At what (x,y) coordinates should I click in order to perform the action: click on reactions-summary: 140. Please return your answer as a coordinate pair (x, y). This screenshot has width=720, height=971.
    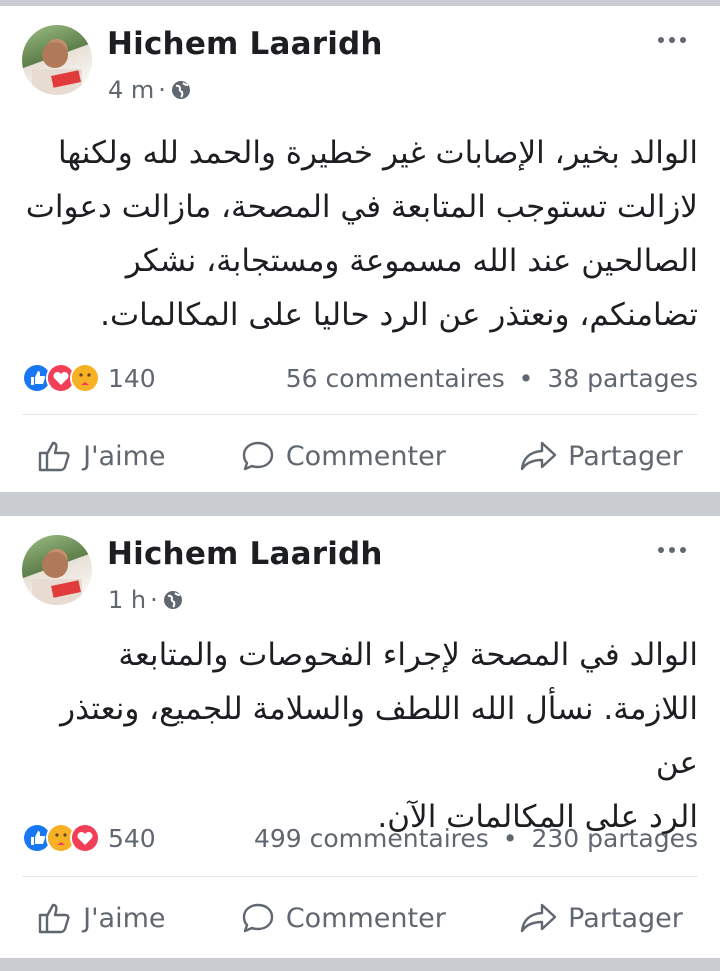
    Looking at the image, I should click on (89, 378).